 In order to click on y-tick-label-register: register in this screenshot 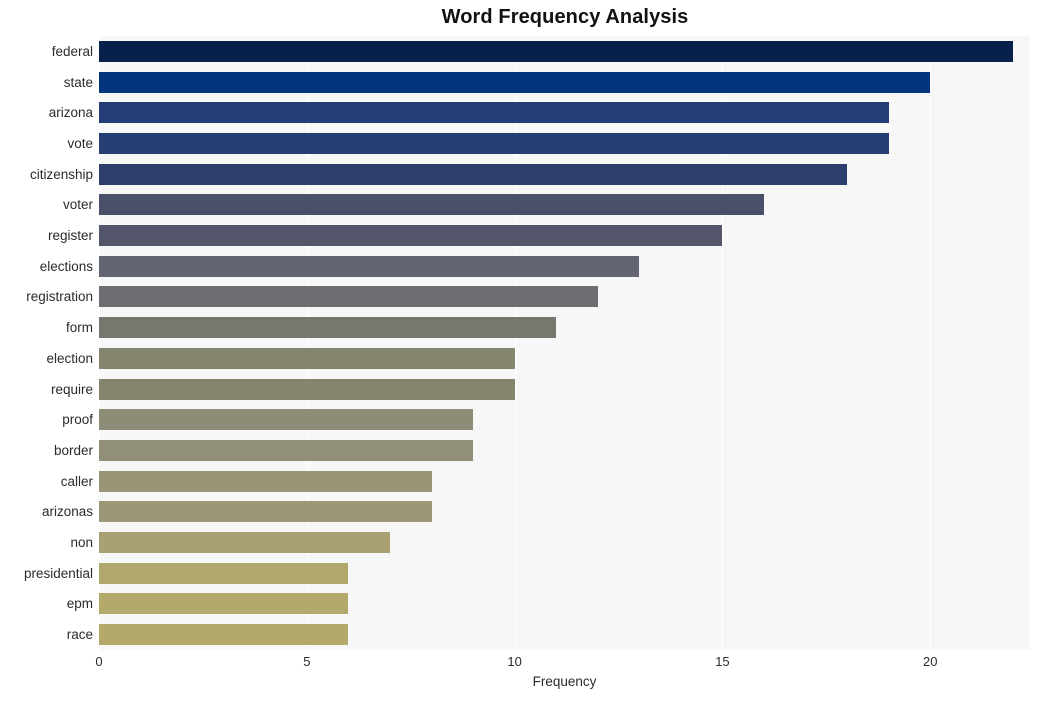, I will do `click(70, 236)`.